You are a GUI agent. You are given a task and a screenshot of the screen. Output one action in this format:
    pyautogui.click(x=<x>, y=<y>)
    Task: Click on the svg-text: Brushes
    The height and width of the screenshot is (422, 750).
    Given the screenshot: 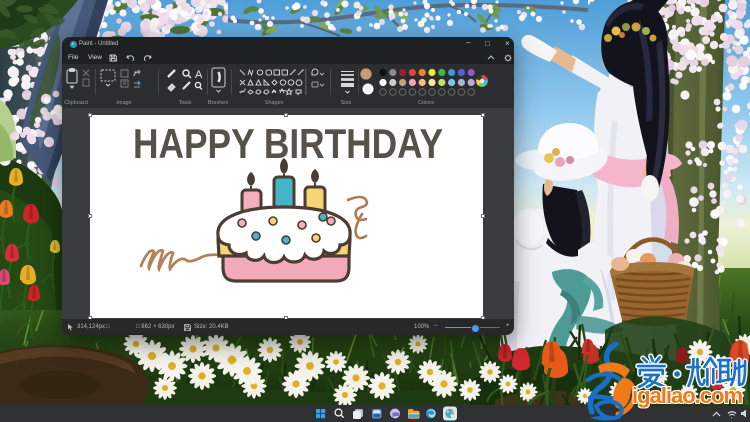 What is the action you would take?
    pyautogui.click(x=218, y=103)
    